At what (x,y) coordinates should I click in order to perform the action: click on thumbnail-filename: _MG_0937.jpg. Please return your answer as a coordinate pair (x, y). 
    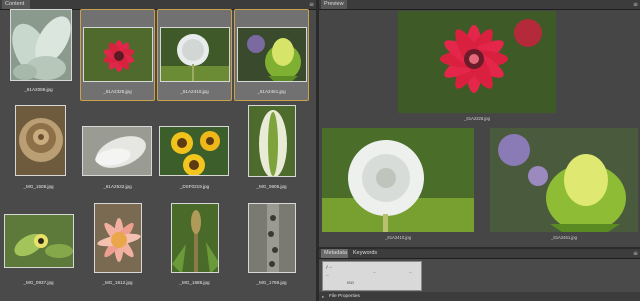
    Looking at the image, I should click on (38, 282).